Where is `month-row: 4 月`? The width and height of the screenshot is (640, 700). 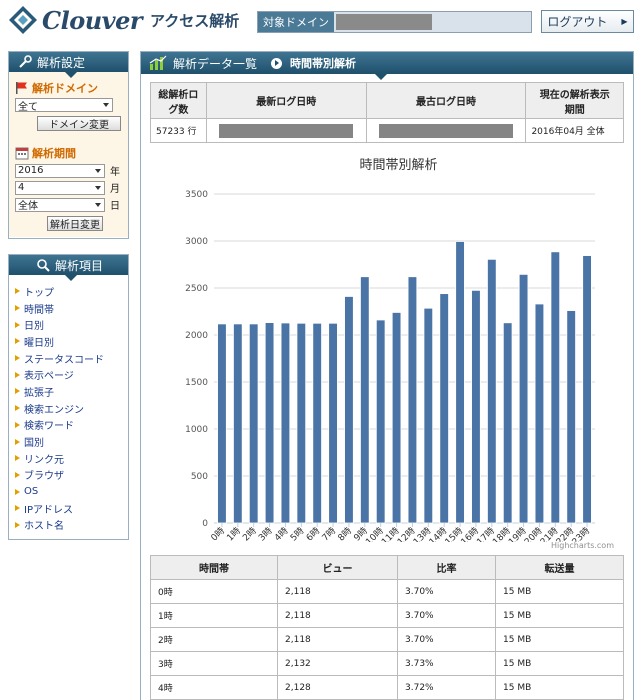 month-row: 4 月 is located at coordinates (68, 187).